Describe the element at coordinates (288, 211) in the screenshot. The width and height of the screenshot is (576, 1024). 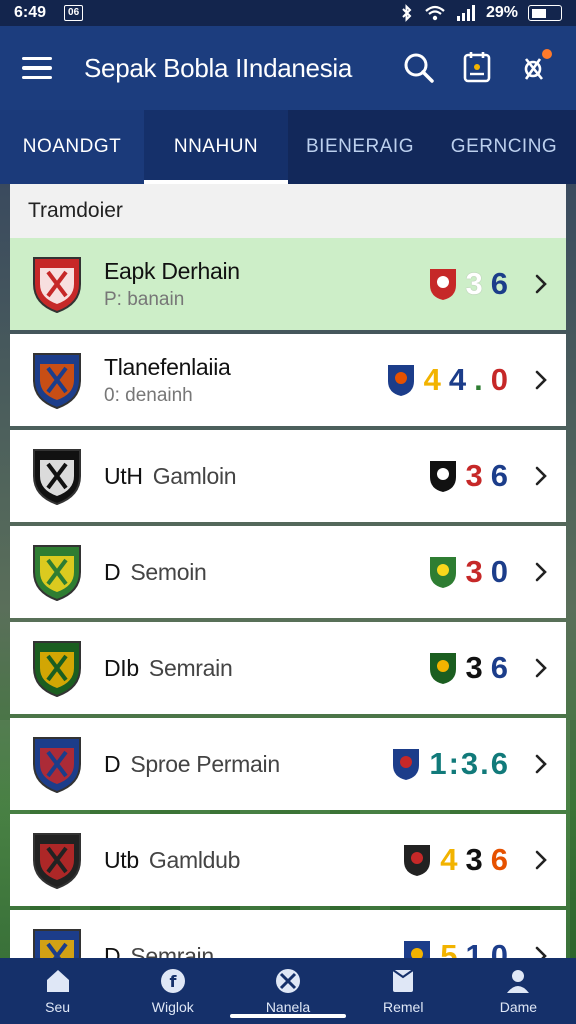
I see `list-header: Tramdoier` at that location.